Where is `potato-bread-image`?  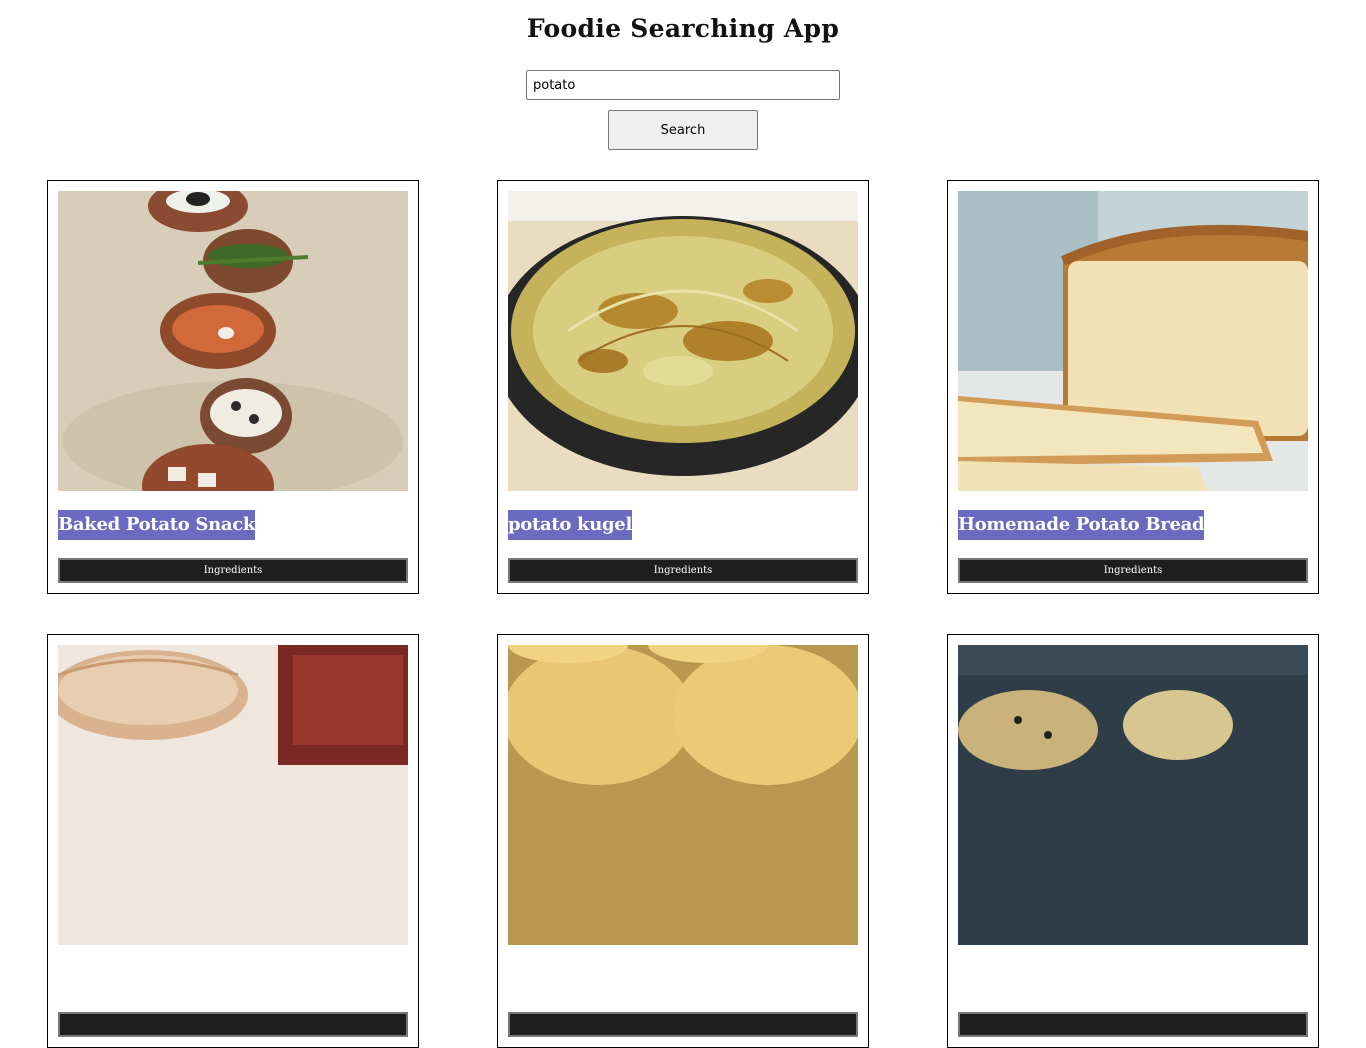 potato-bread-image is located at coordinates (1133, 341).